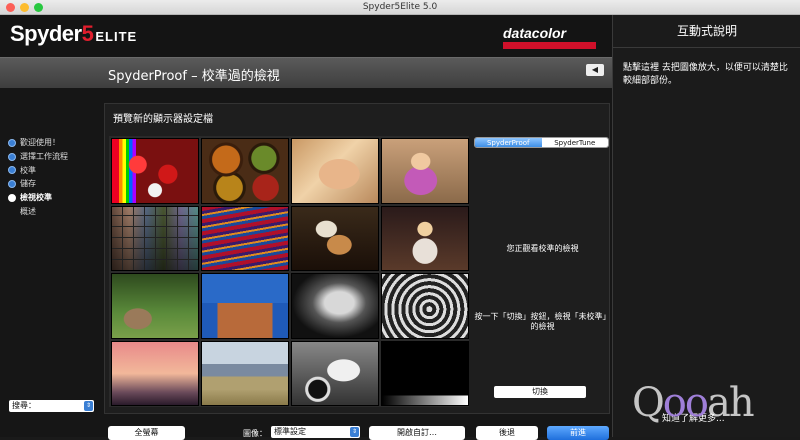  What do you see at coordinates (146, 433) in the screenshot?
I see `fullscreen-button: 全螢幕` at bounding box center [146, 433].